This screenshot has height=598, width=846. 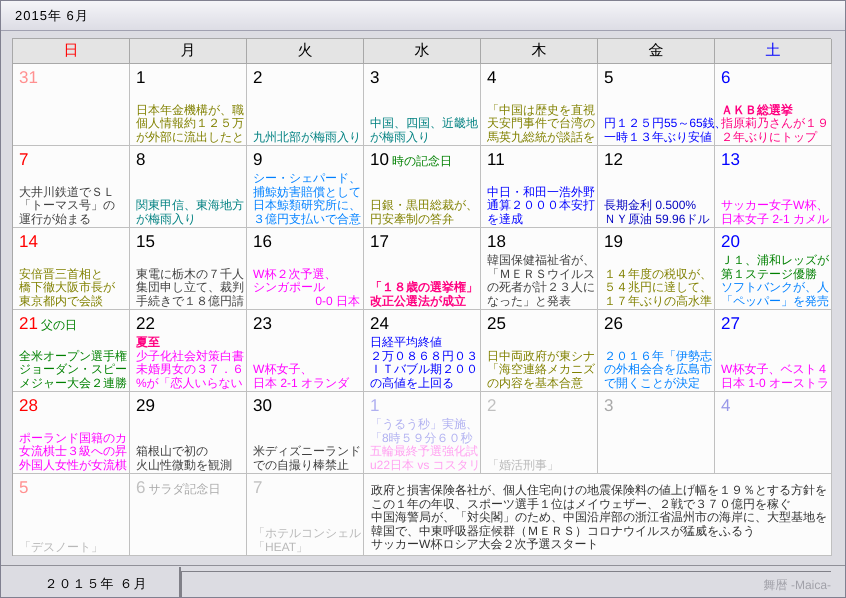 What do you see at coordinates (658, 301) in the screenshot?
I see `event-text: １７年ぶりの高水準` at bounding box center [658, 301].